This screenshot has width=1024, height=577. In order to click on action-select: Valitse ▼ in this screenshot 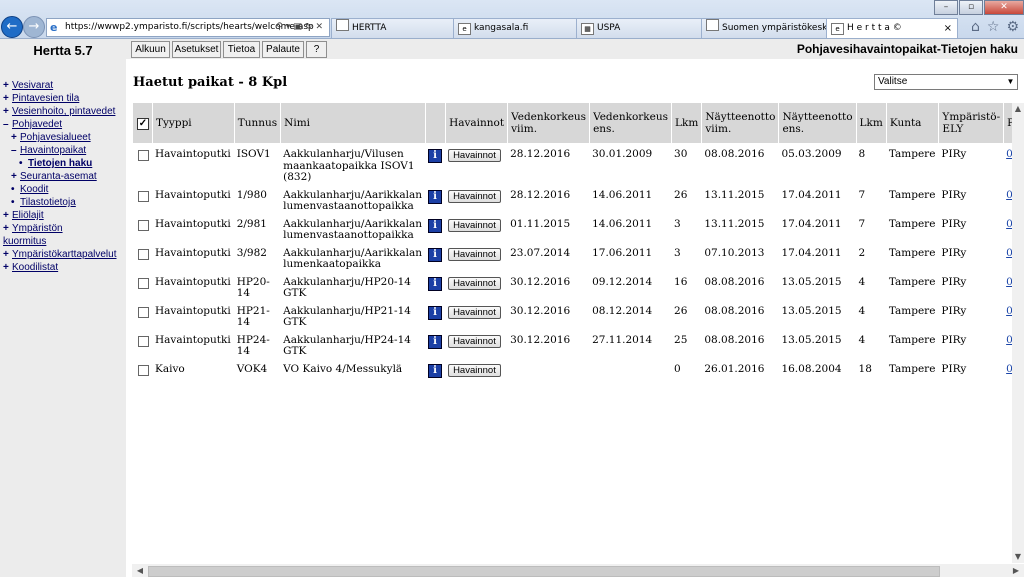, I will do `click(946, 82)`.